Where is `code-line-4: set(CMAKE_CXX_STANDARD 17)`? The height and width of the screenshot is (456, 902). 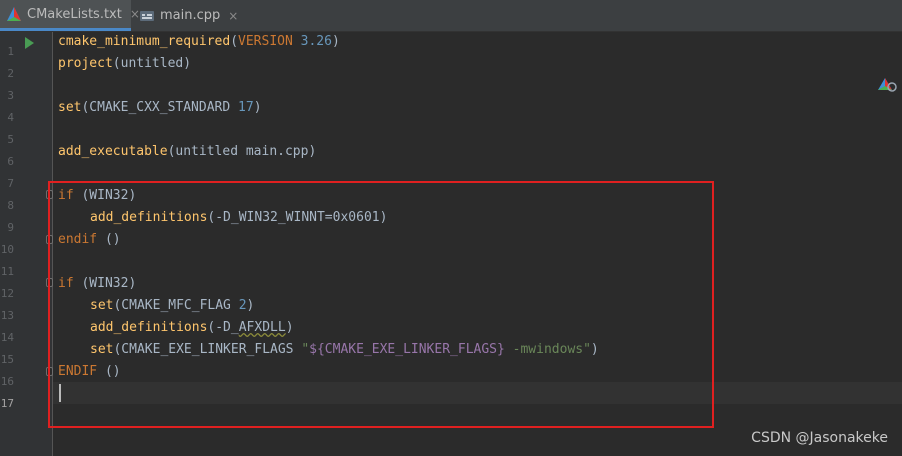
code-line-4: set(CMAKE_CXX_STANDARD 17) is located at coordinates (160, 108).